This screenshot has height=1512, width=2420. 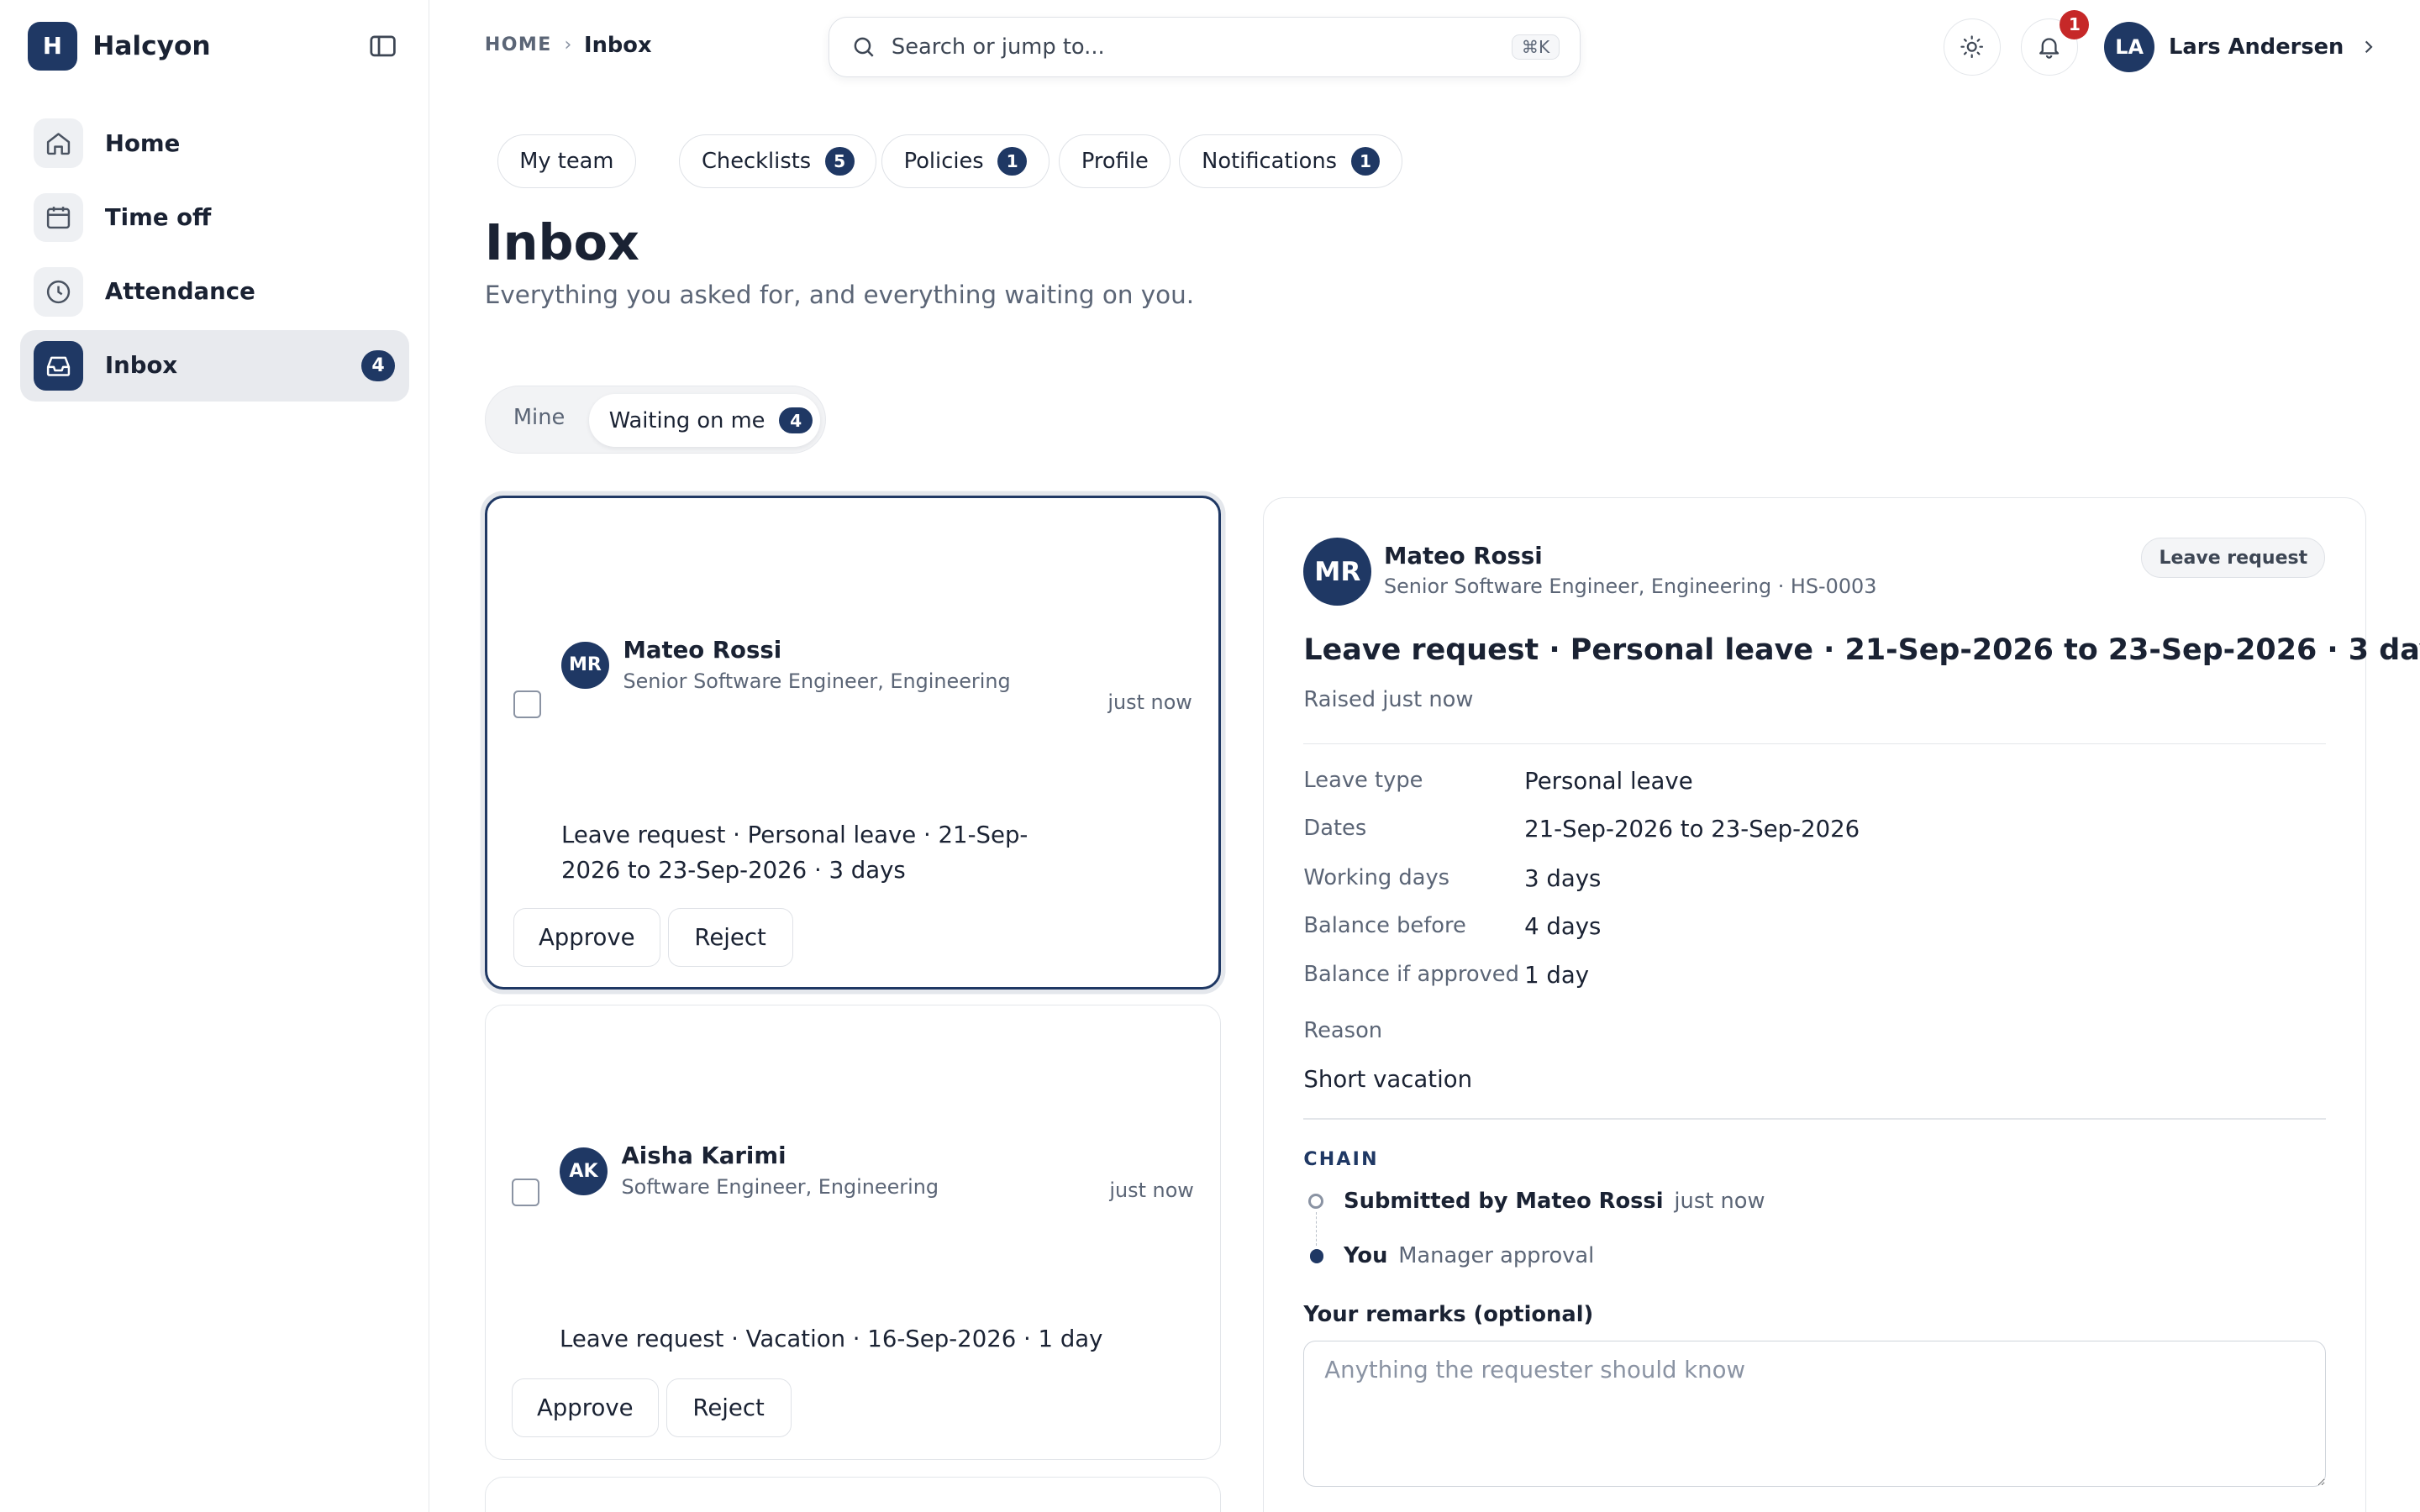 What do you see at coordinates (2075, 24) in the screenshot?
I see `notification-count-badge: 1` at bounding box center [2075, 24].